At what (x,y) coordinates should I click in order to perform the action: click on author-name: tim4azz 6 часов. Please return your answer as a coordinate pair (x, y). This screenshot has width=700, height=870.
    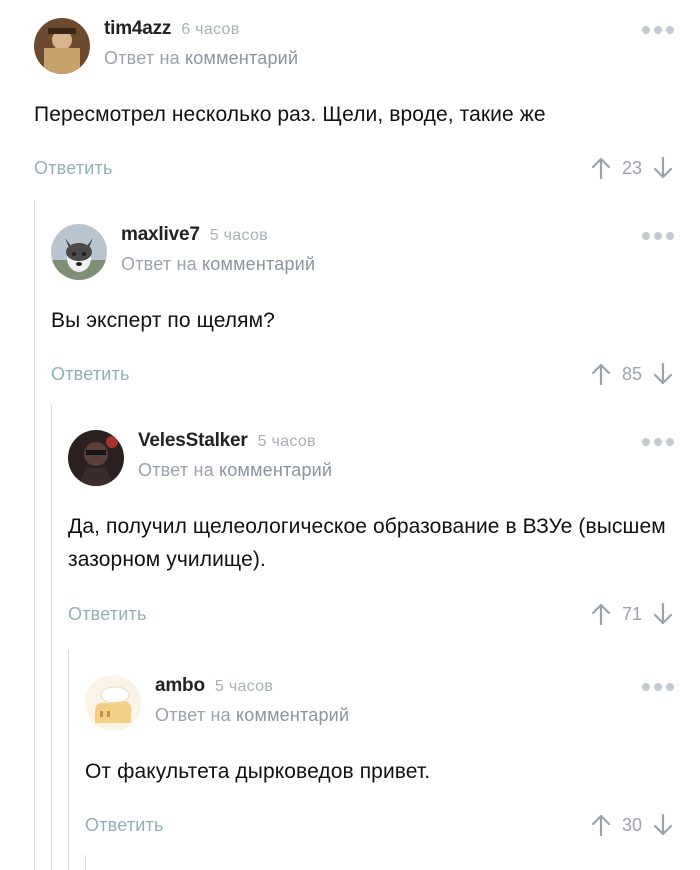
    Looking at the image, I should click on (172, 29).